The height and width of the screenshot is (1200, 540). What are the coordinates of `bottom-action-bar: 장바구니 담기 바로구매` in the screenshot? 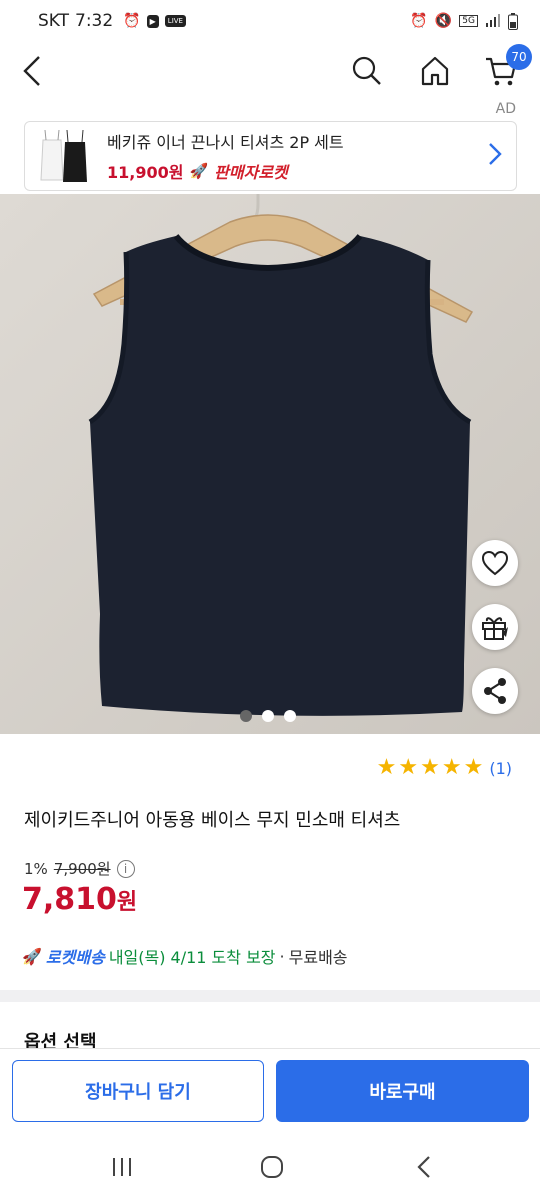 It's located at (270, 1090).